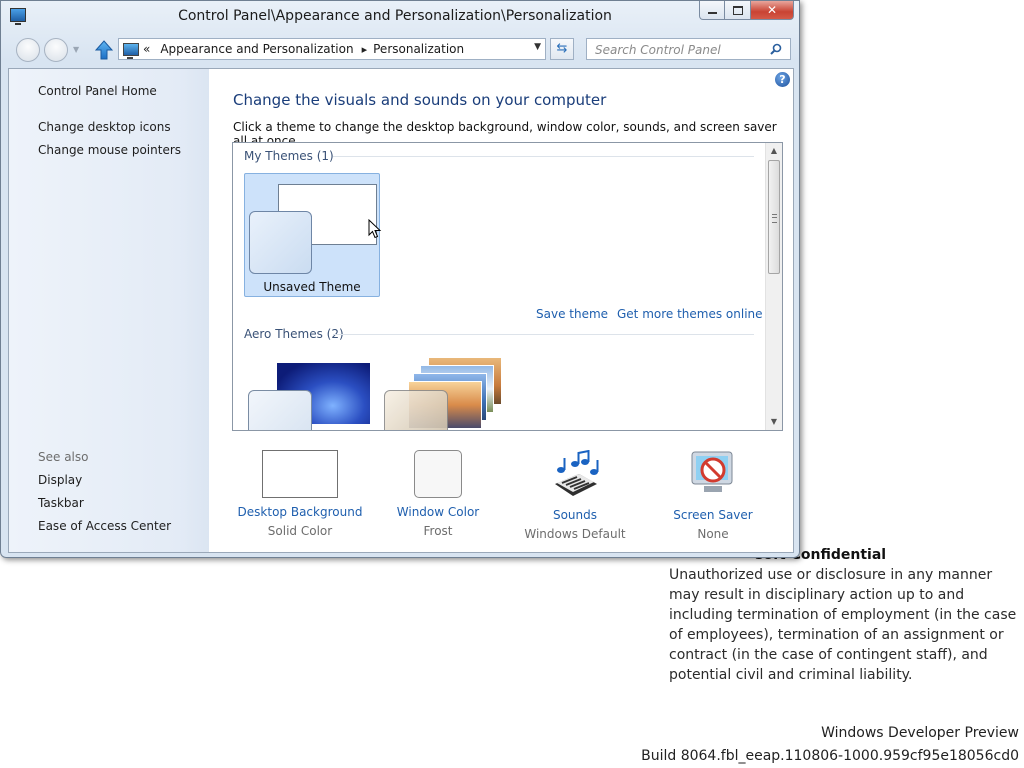 This screenshot has height=768, width=1024. I want to click on setting-label: Desktop Background, so click(300, 512).